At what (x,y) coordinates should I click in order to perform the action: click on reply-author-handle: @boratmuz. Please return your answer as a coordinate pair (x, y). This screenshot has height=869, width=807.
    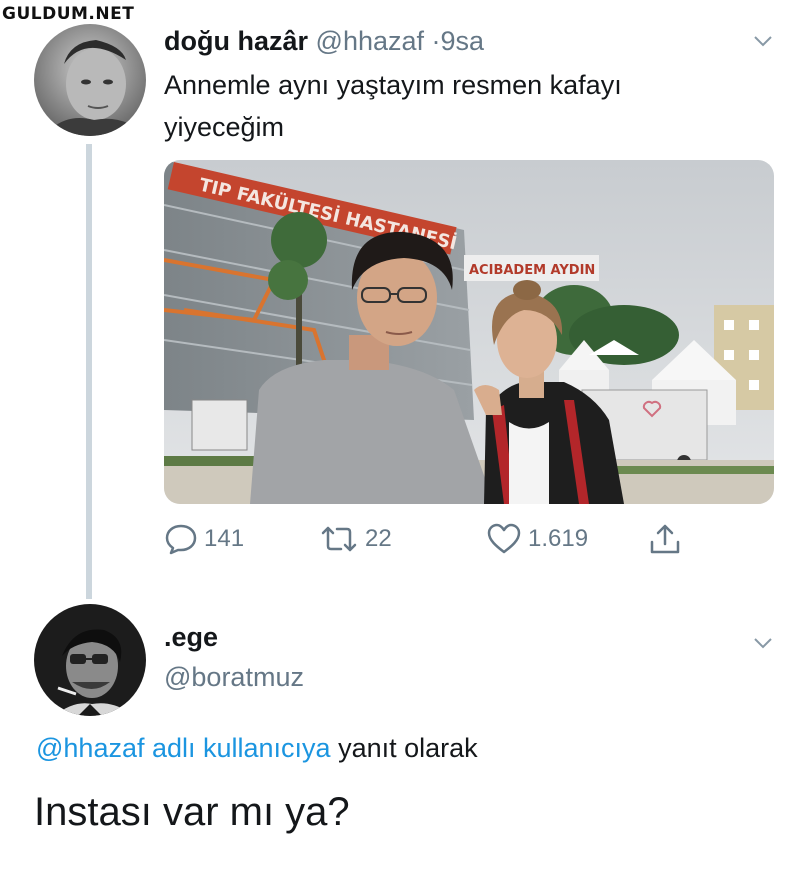
    Looking at the image, I should click on (234, 677).